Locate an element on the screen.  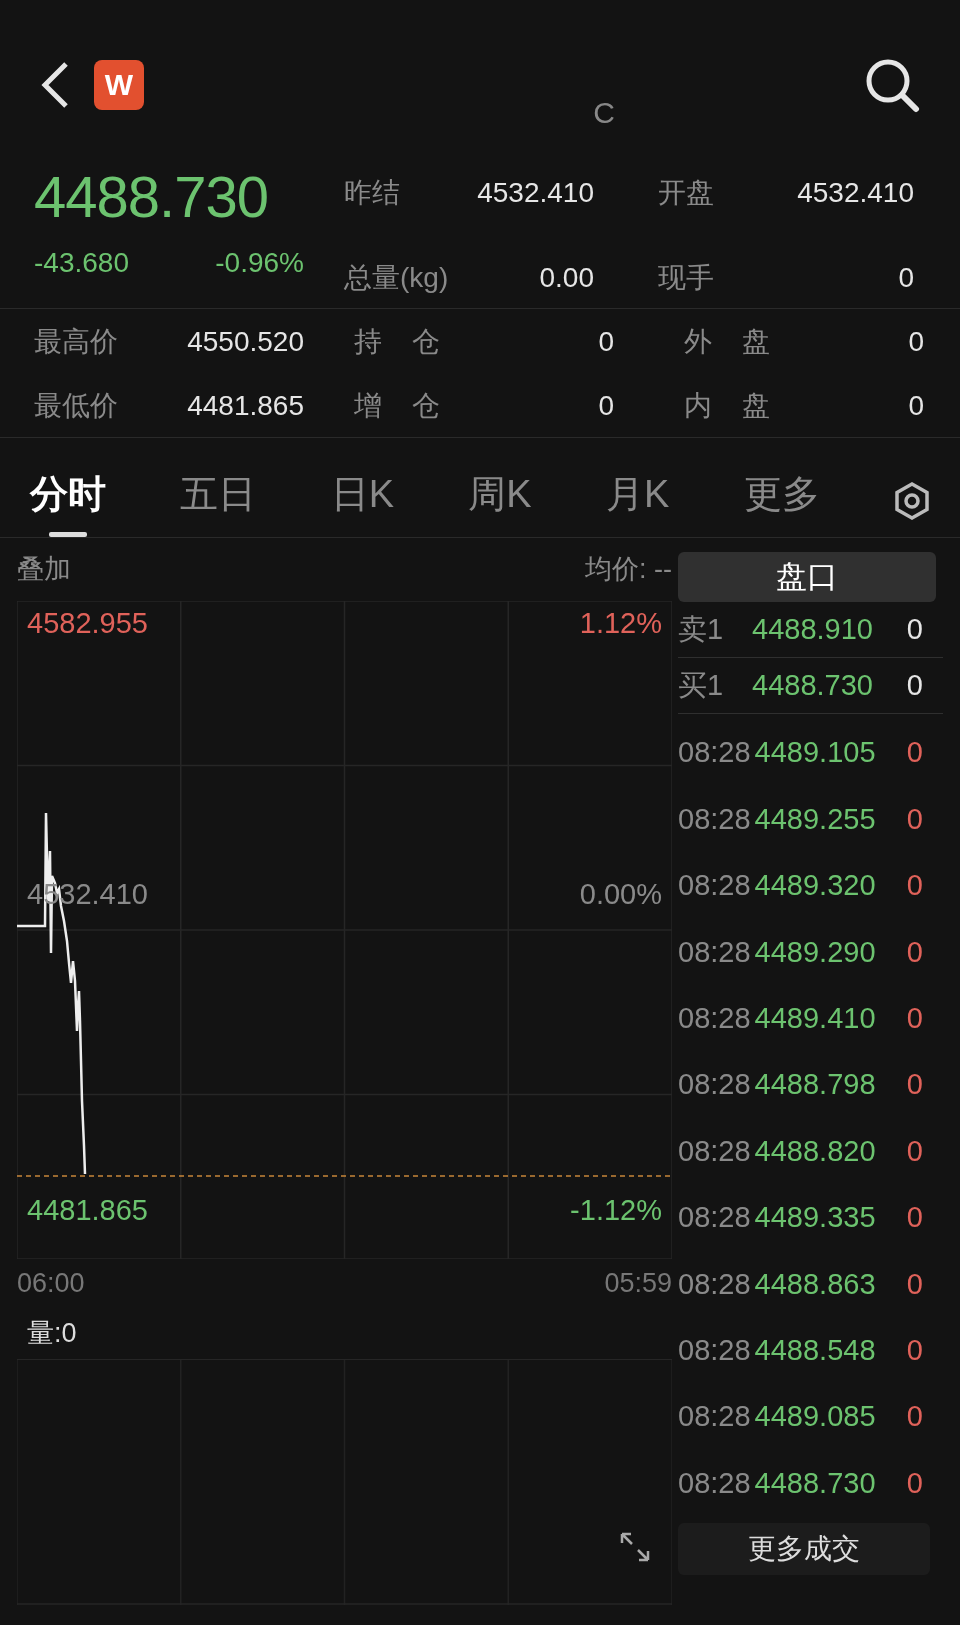
stat-label: 昨结 is located at coordinates (372, 193).